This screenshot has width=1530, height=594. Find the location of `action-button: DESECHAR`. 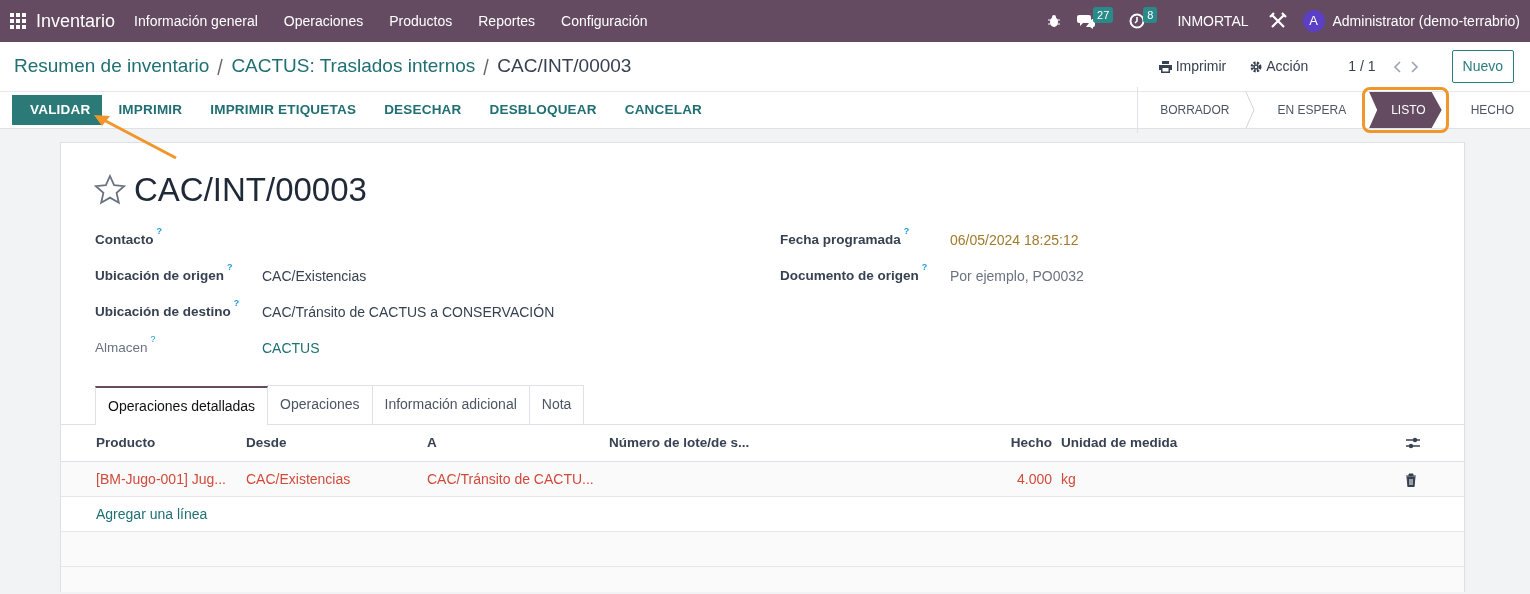

action-button: DESECHAR is located at coordinates (423, 110).